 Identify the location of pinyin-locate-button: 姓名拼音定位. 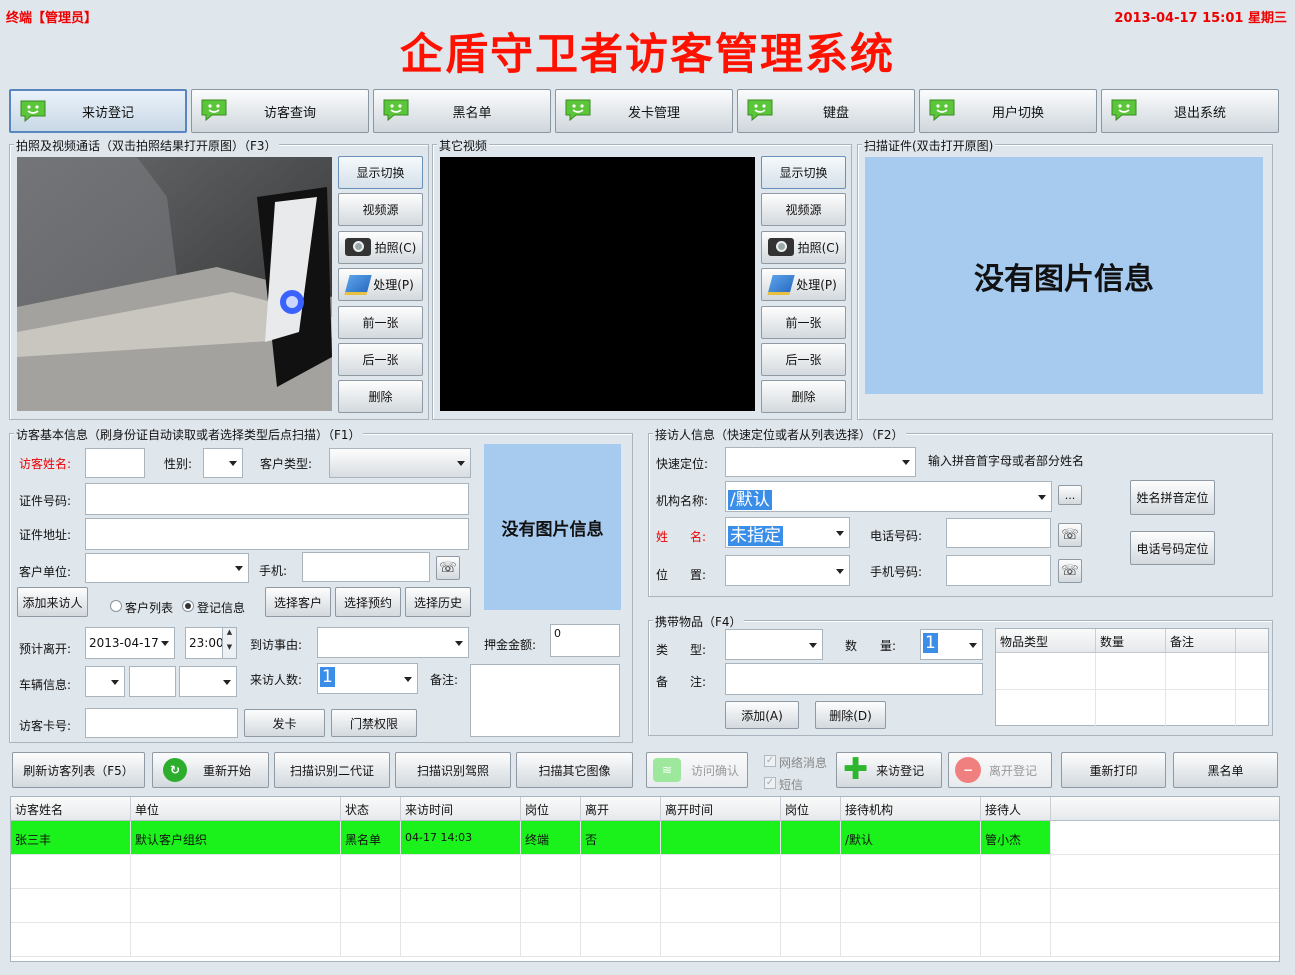
(1172, 497).